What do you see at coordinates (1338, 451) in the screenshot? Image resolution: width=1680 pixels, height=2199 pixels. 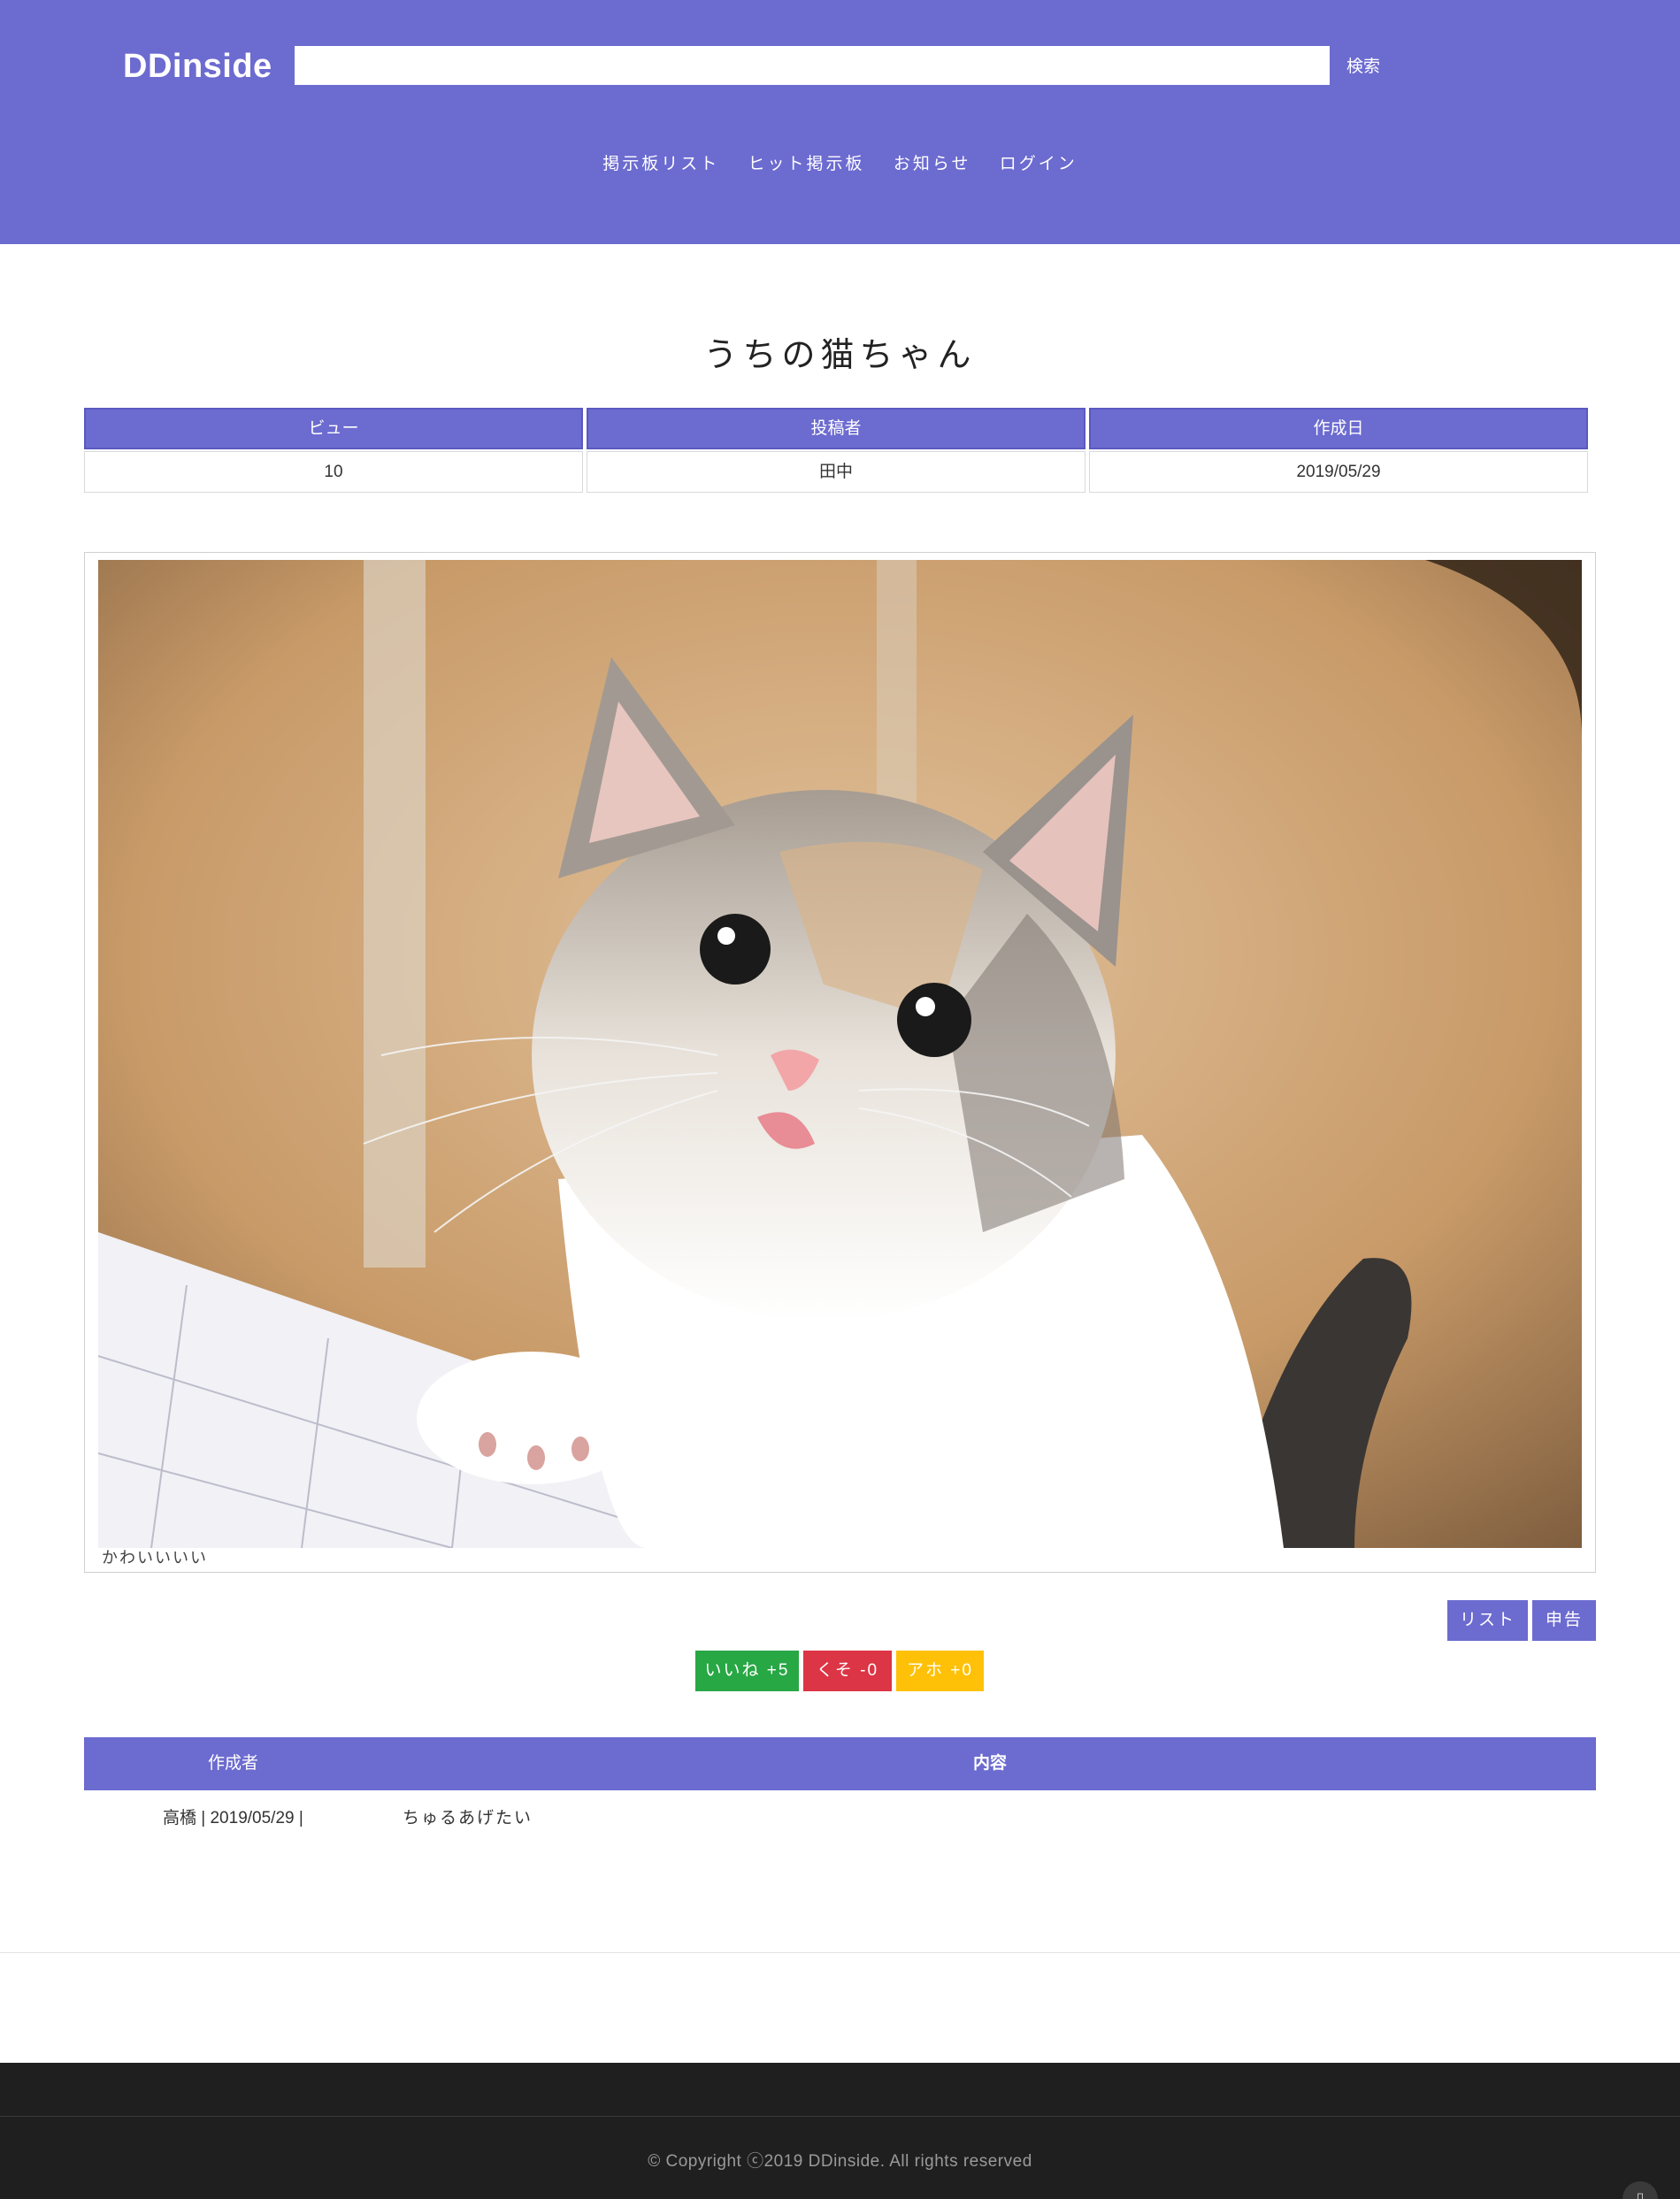 I see `info-col-date: 作成日 2019/05/29` at bounding box center [1338, 451].